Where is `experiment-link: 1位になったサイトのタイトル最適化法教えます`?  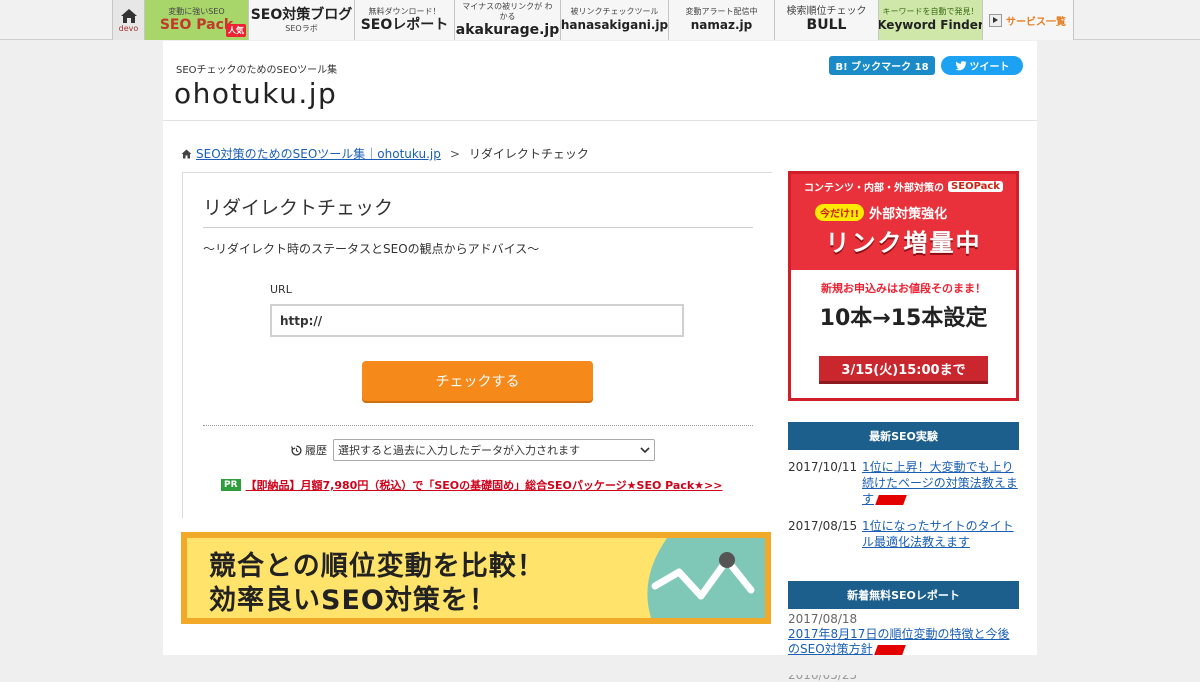
experiment-link: 1位になったサイトのタイトル最適化法教えます is located at coordinates (940, 534).